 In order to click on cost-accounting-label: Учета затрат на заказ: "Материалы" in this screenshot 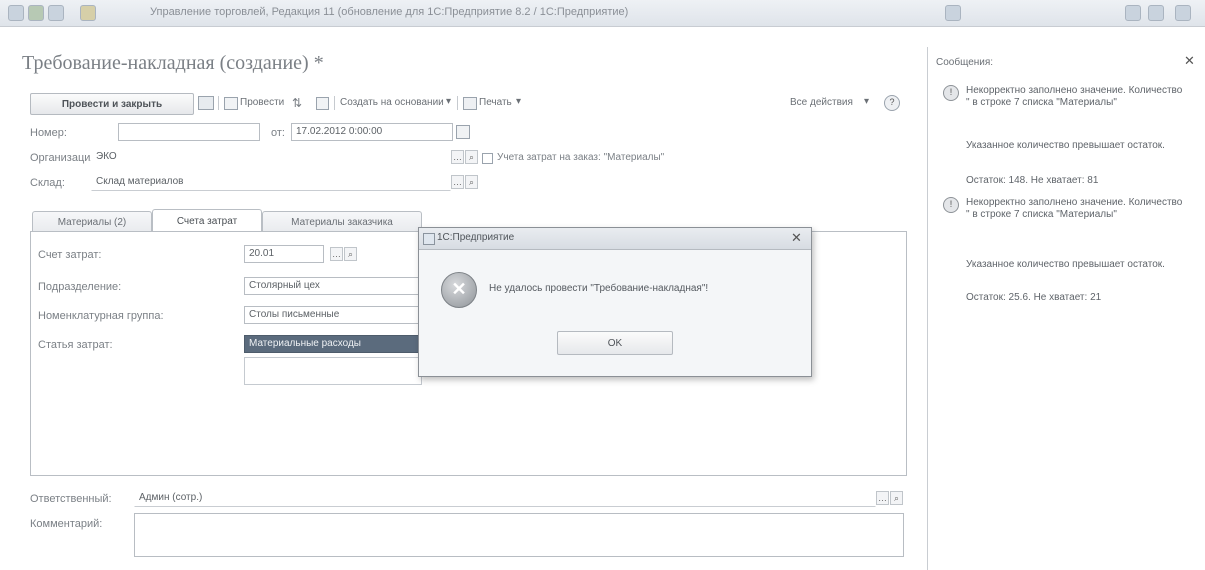, I will do `click(581, 157)`.